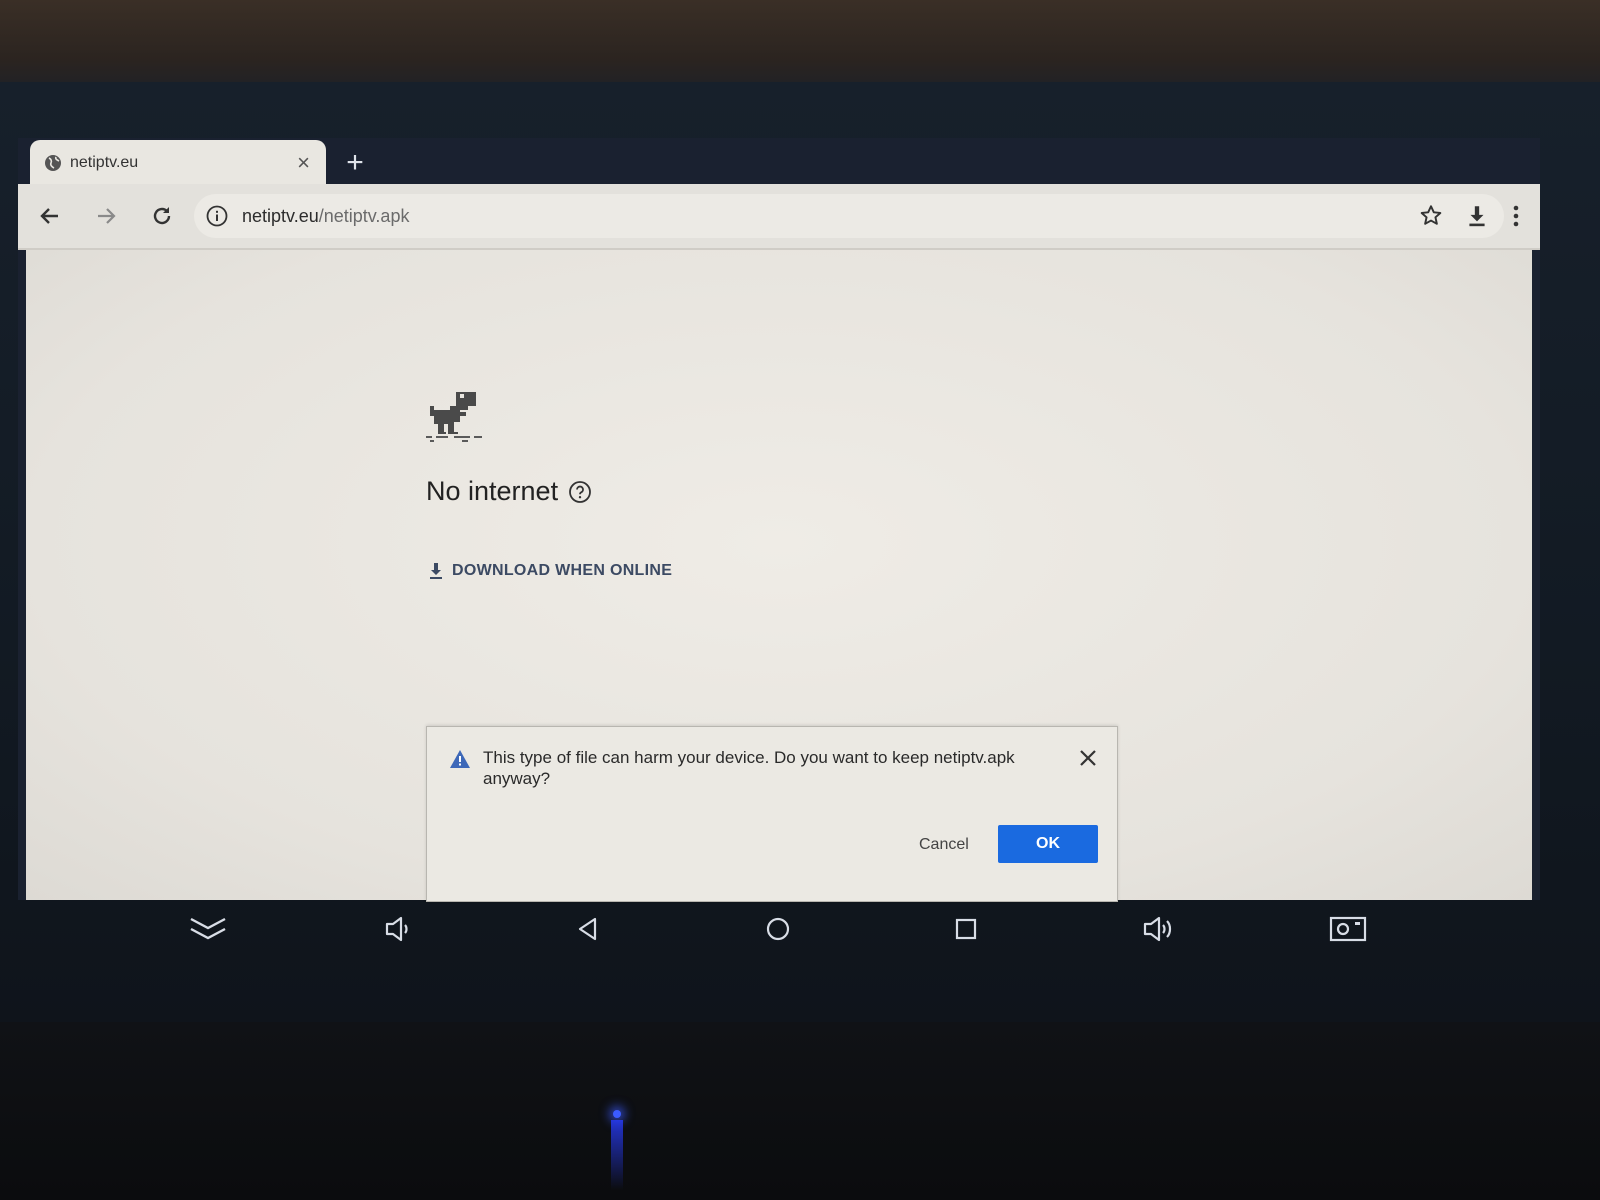 The image size is (1600, 1200). Describe the element at coordinates (436, 571) in the screenshot. I see `download-small-icon` at that location.